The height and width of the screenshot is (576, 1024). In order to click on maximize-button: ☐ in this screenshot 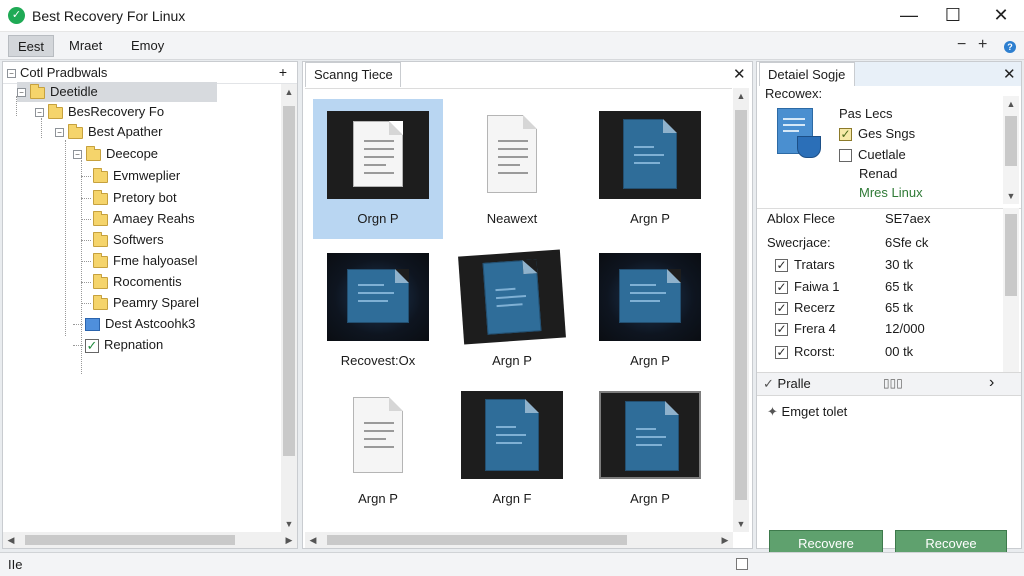, I will do `click(953, 16)`.